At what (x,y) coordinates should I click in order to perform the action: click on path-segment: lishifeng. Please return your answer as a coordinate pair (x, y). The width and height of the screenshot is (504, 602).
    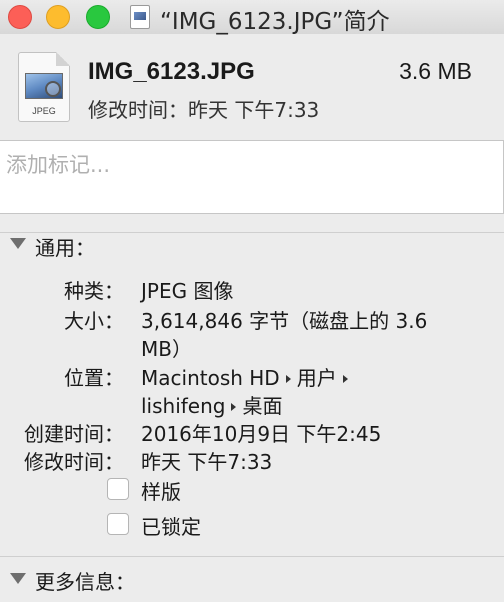
    Looking at the image, I should click on (183, 406).